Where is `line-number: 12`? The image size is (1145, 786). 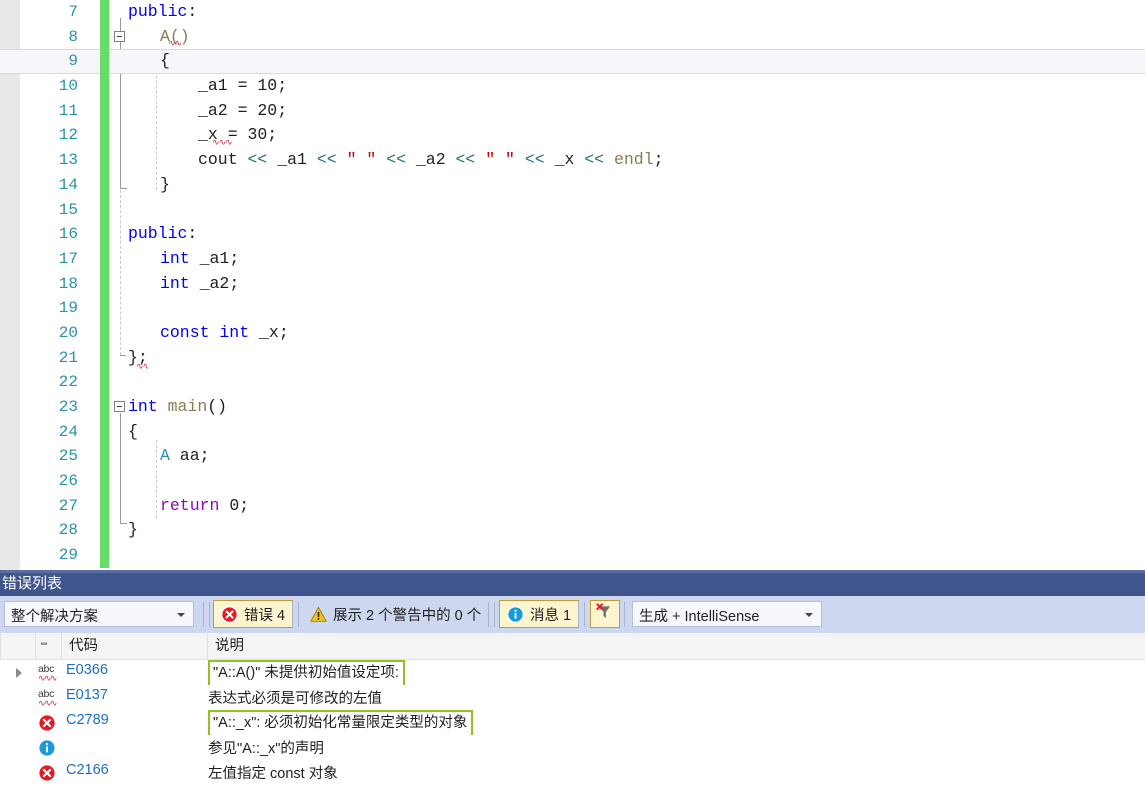 line-number: 12 is located at coordinates (68, 135).